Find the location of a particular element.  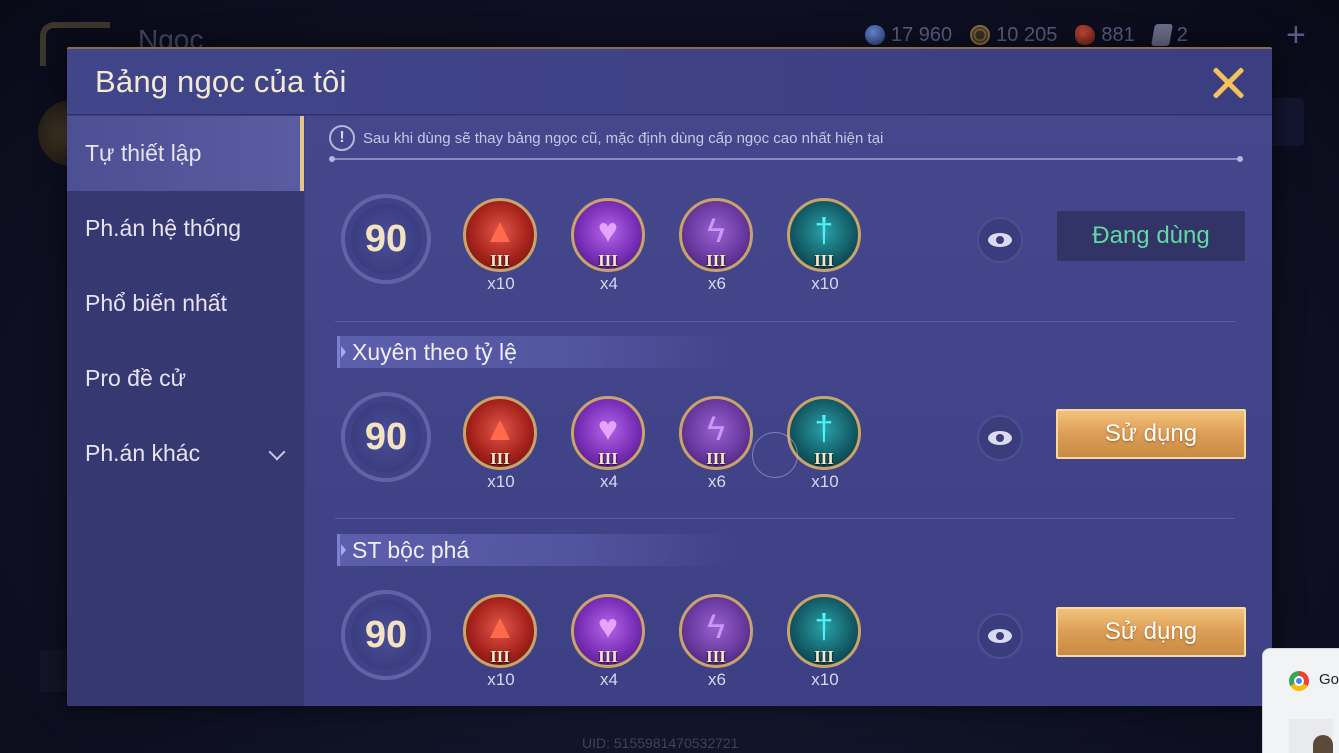

currency-red-crystal: 881 is located at coordinates (1105, 35).